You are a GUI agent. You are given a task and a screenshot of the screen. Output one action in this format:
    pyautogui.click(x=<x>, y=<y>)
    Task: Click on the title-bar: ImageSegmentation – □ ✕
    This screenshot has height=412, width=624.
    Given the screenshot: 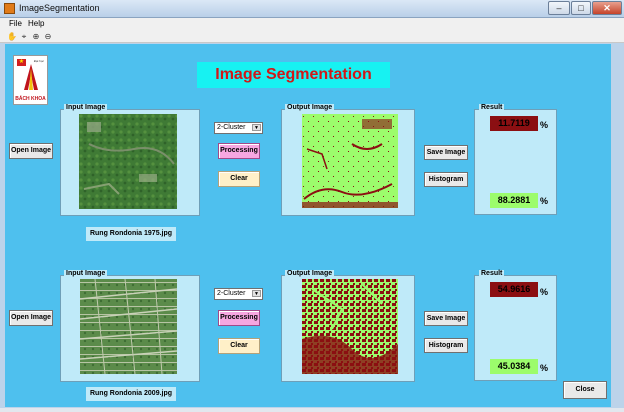 What is the action you would take?
    pyautogui.click(x=312, y=9)
    